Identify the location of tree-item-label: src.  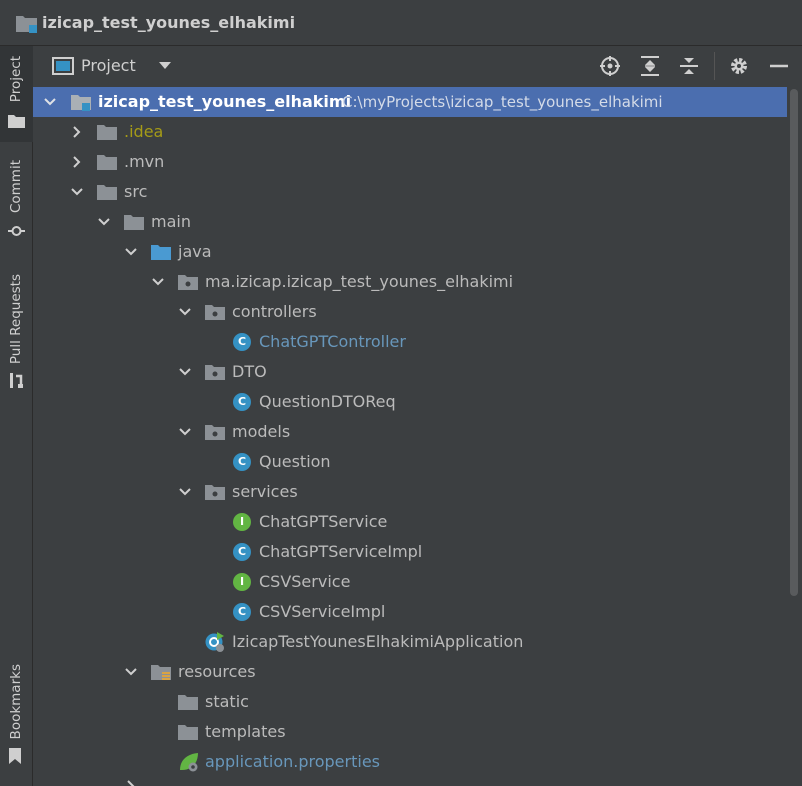
(136, 191).